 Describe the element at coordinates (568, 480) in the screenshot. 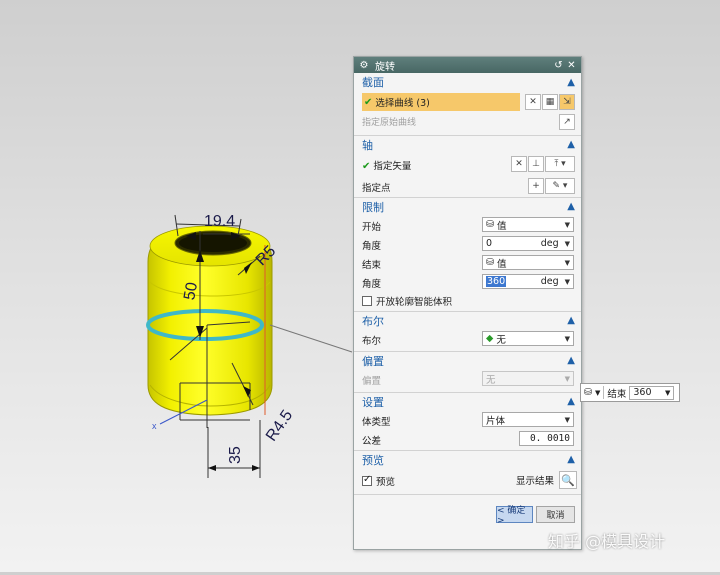

I see `magnifier-icon: 🔍` at that location.